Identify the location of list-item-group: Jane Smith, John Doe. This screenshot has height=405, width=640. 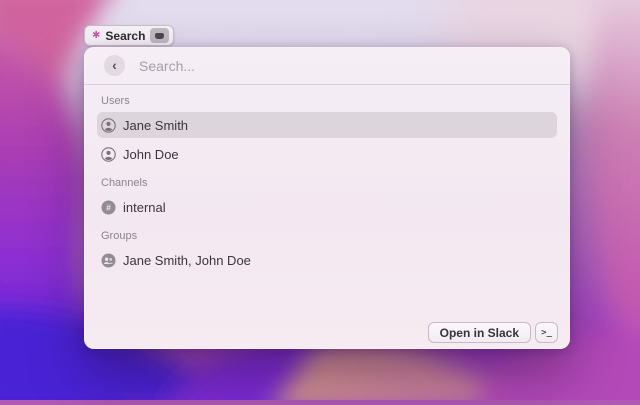
(327, 260).